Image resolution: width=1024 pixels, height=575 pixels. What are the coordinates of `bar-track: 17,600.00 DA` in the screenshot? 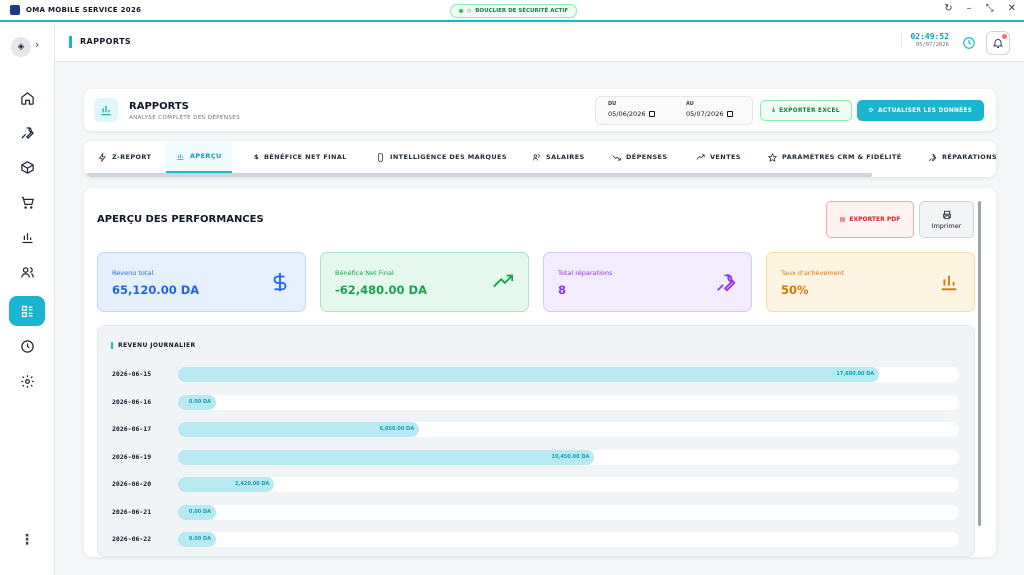 It's located at (568, 374).